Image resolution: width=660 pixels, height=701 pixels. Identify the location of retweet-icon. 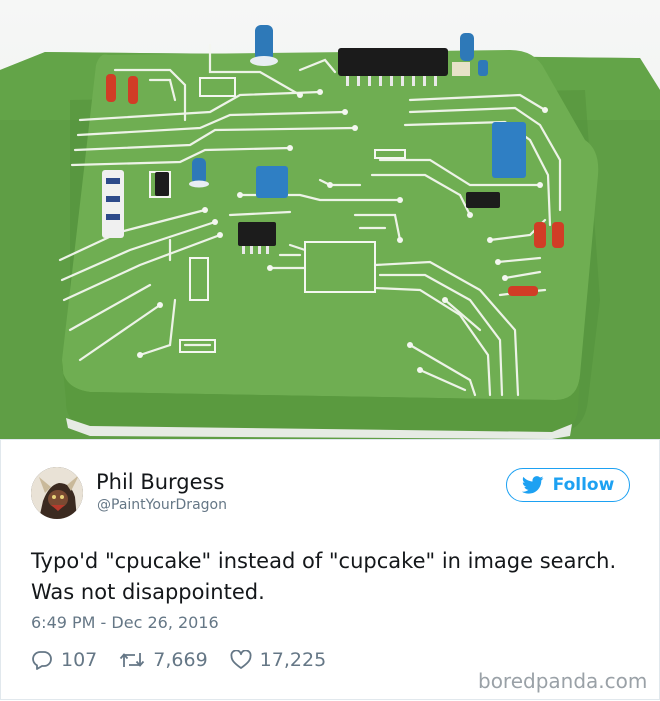
(132, 660).